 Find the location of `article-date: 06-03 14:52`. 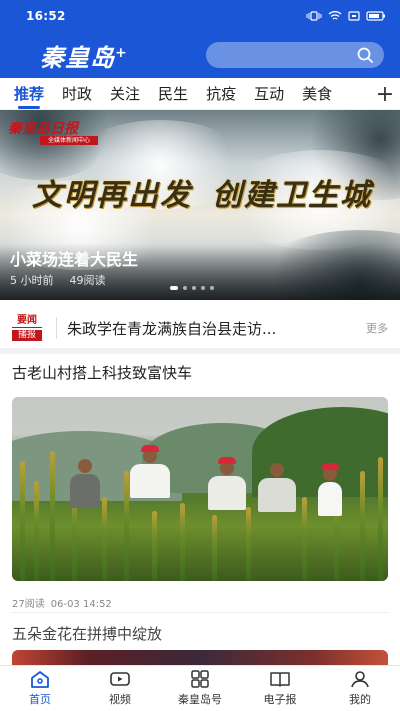

article-date: 06-03 14:52 is located at coordinates (81, 604).